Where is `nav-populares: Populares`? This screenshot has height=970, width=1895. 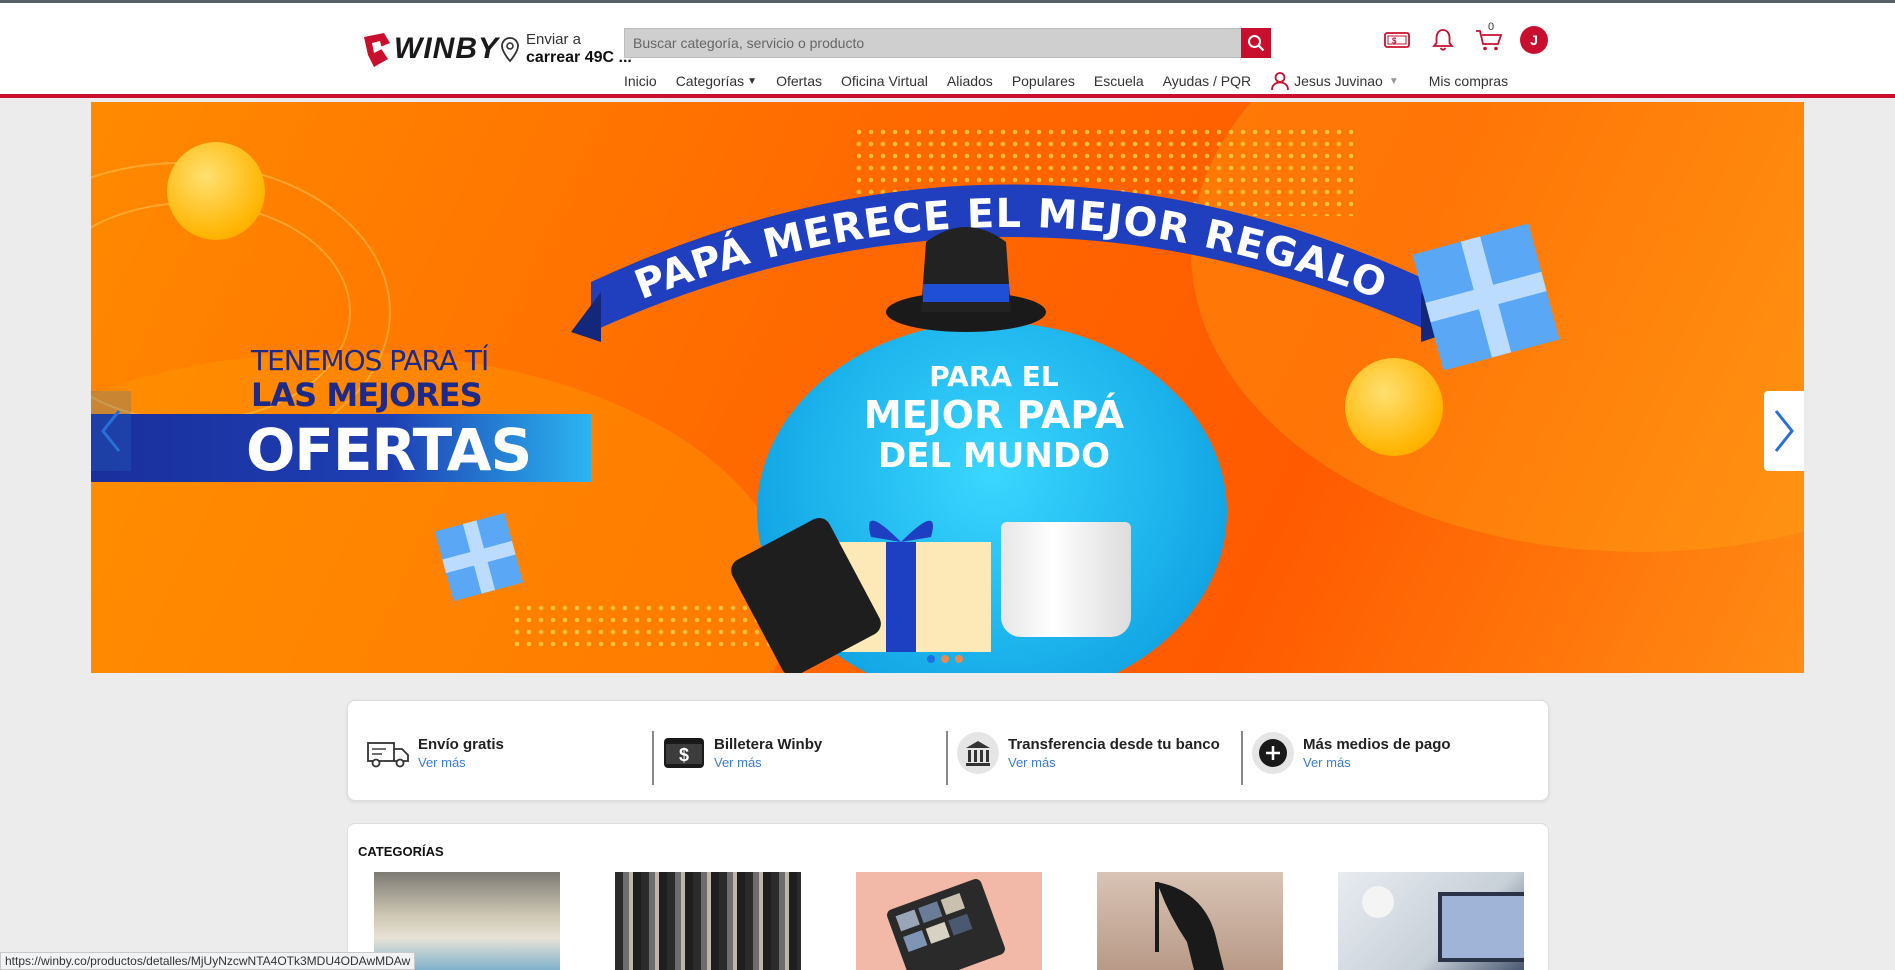 nav-populares: Populares is located at coordinates (1043, 81).